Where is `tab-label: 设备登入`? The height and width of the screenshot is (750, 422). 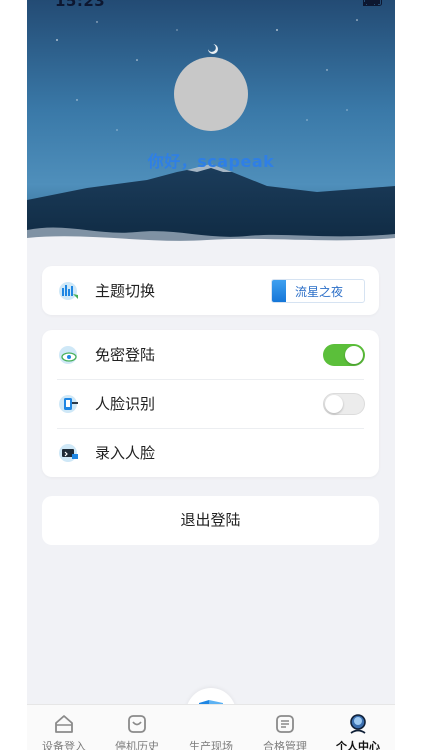 tab-label: 设备登入 is located at coordinates (64, 745).